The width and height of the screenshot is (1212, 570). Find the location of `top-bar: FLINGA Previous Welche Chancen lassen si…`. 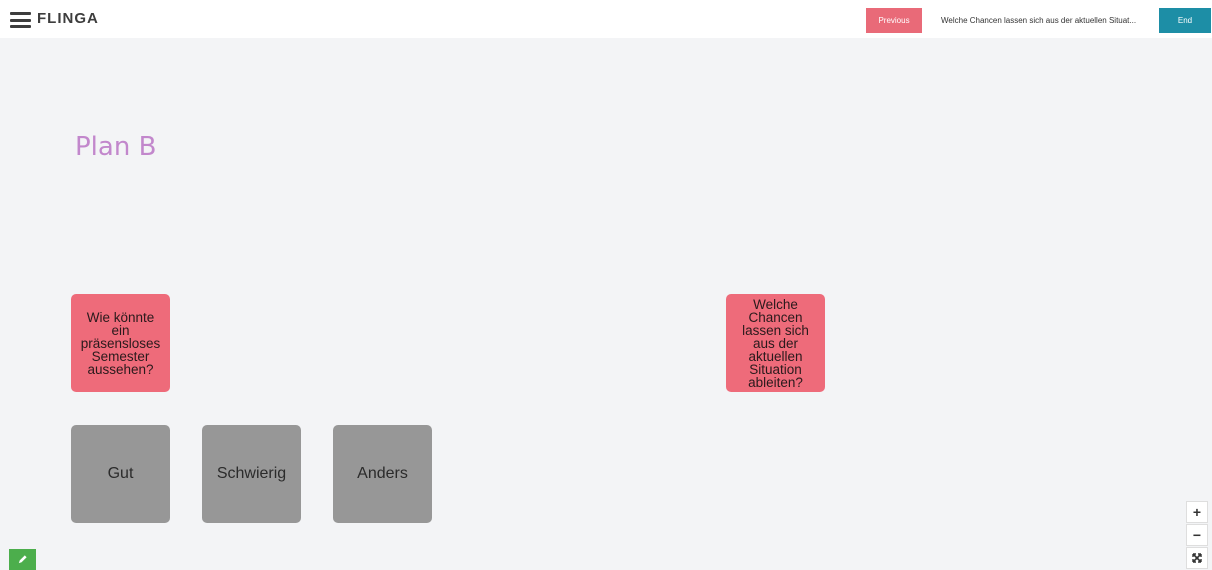

top-bar: FLINGA Previous Welche Chancen lassen si… is located at coordinates (606, 19).